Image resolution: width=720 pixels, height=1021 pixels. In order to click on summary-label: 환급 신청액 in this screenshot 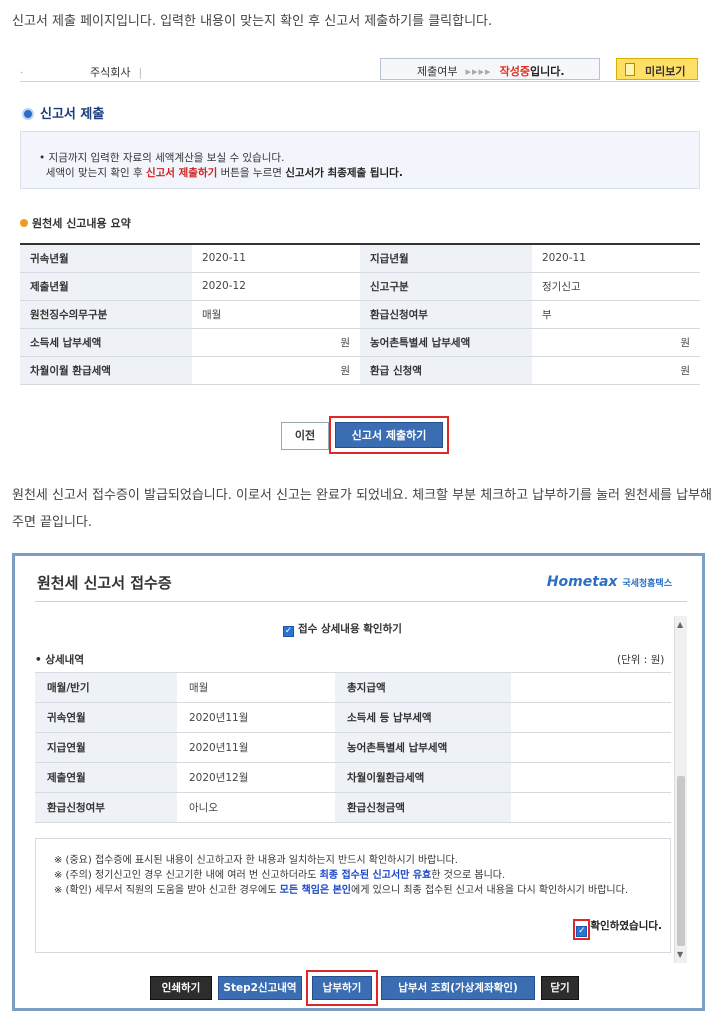, I will do `click(446, 370)`.